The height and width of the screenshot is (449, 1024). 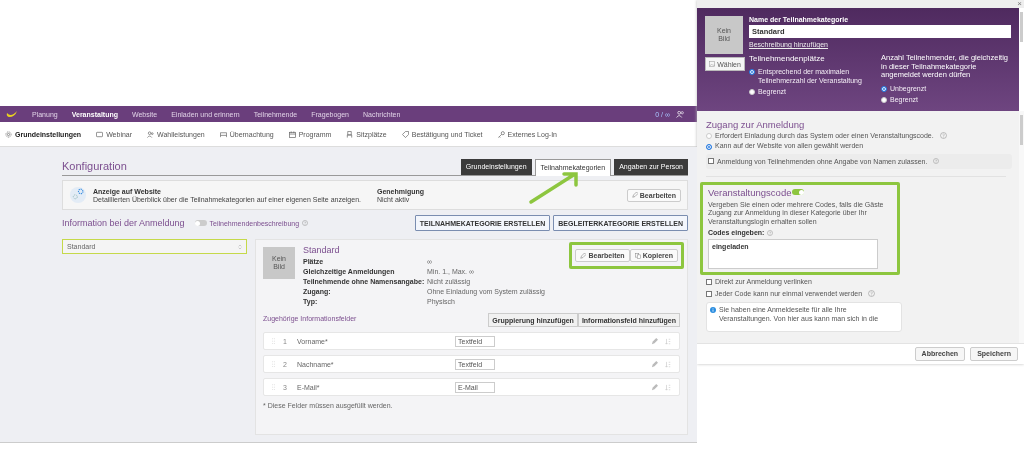 I want to click on tag-icon, so click(x=405, y=134).